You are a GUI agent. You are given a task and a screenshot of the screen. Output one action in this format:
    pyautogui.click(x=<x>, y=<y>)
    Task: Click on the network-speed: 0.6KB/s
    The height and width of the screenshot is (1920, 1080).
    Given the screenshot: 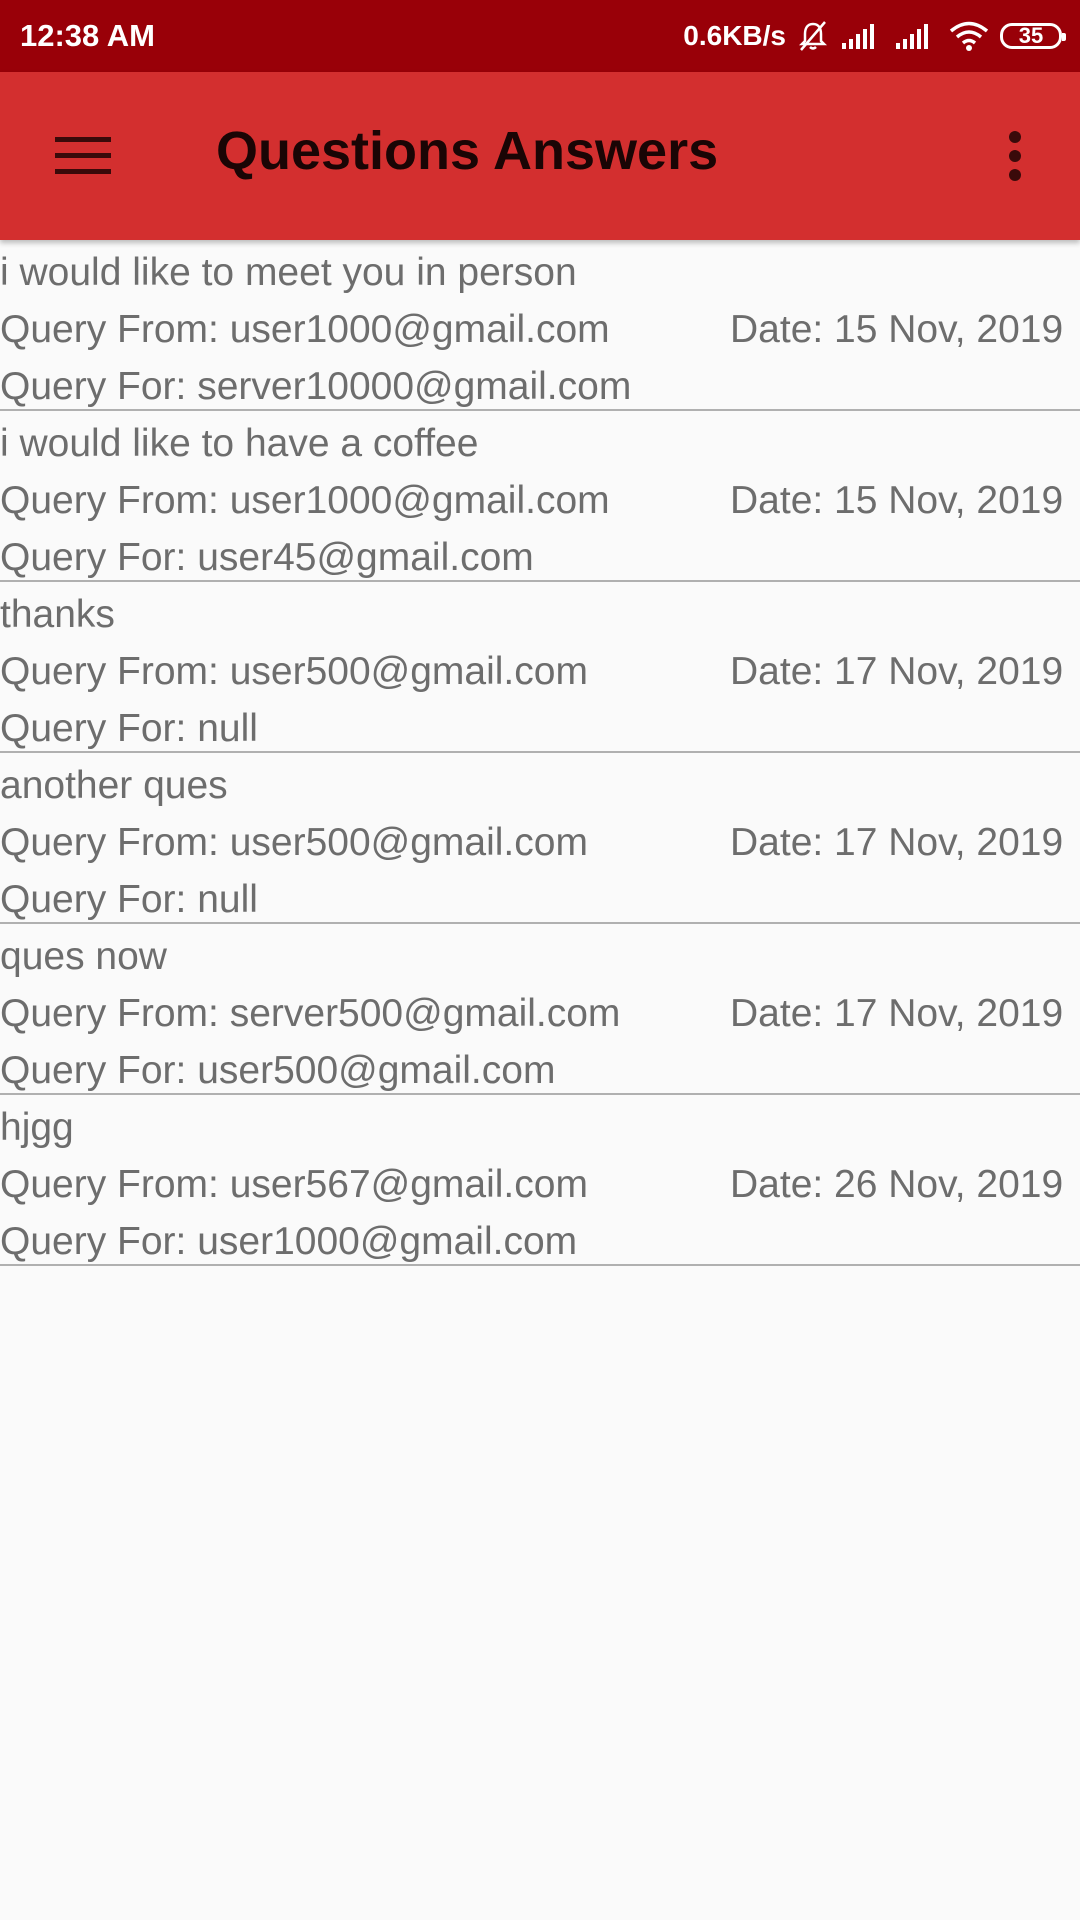 What is the action you would take?
    pyautogui.click(x=734, y=35)
    